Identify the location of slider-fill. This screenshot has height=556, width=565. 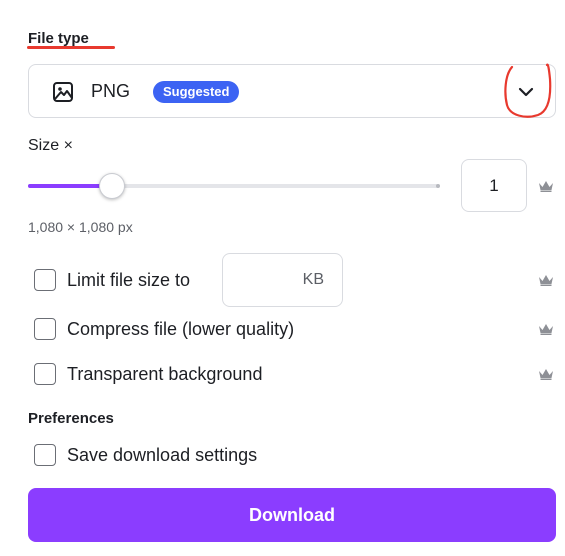
(69, 186).